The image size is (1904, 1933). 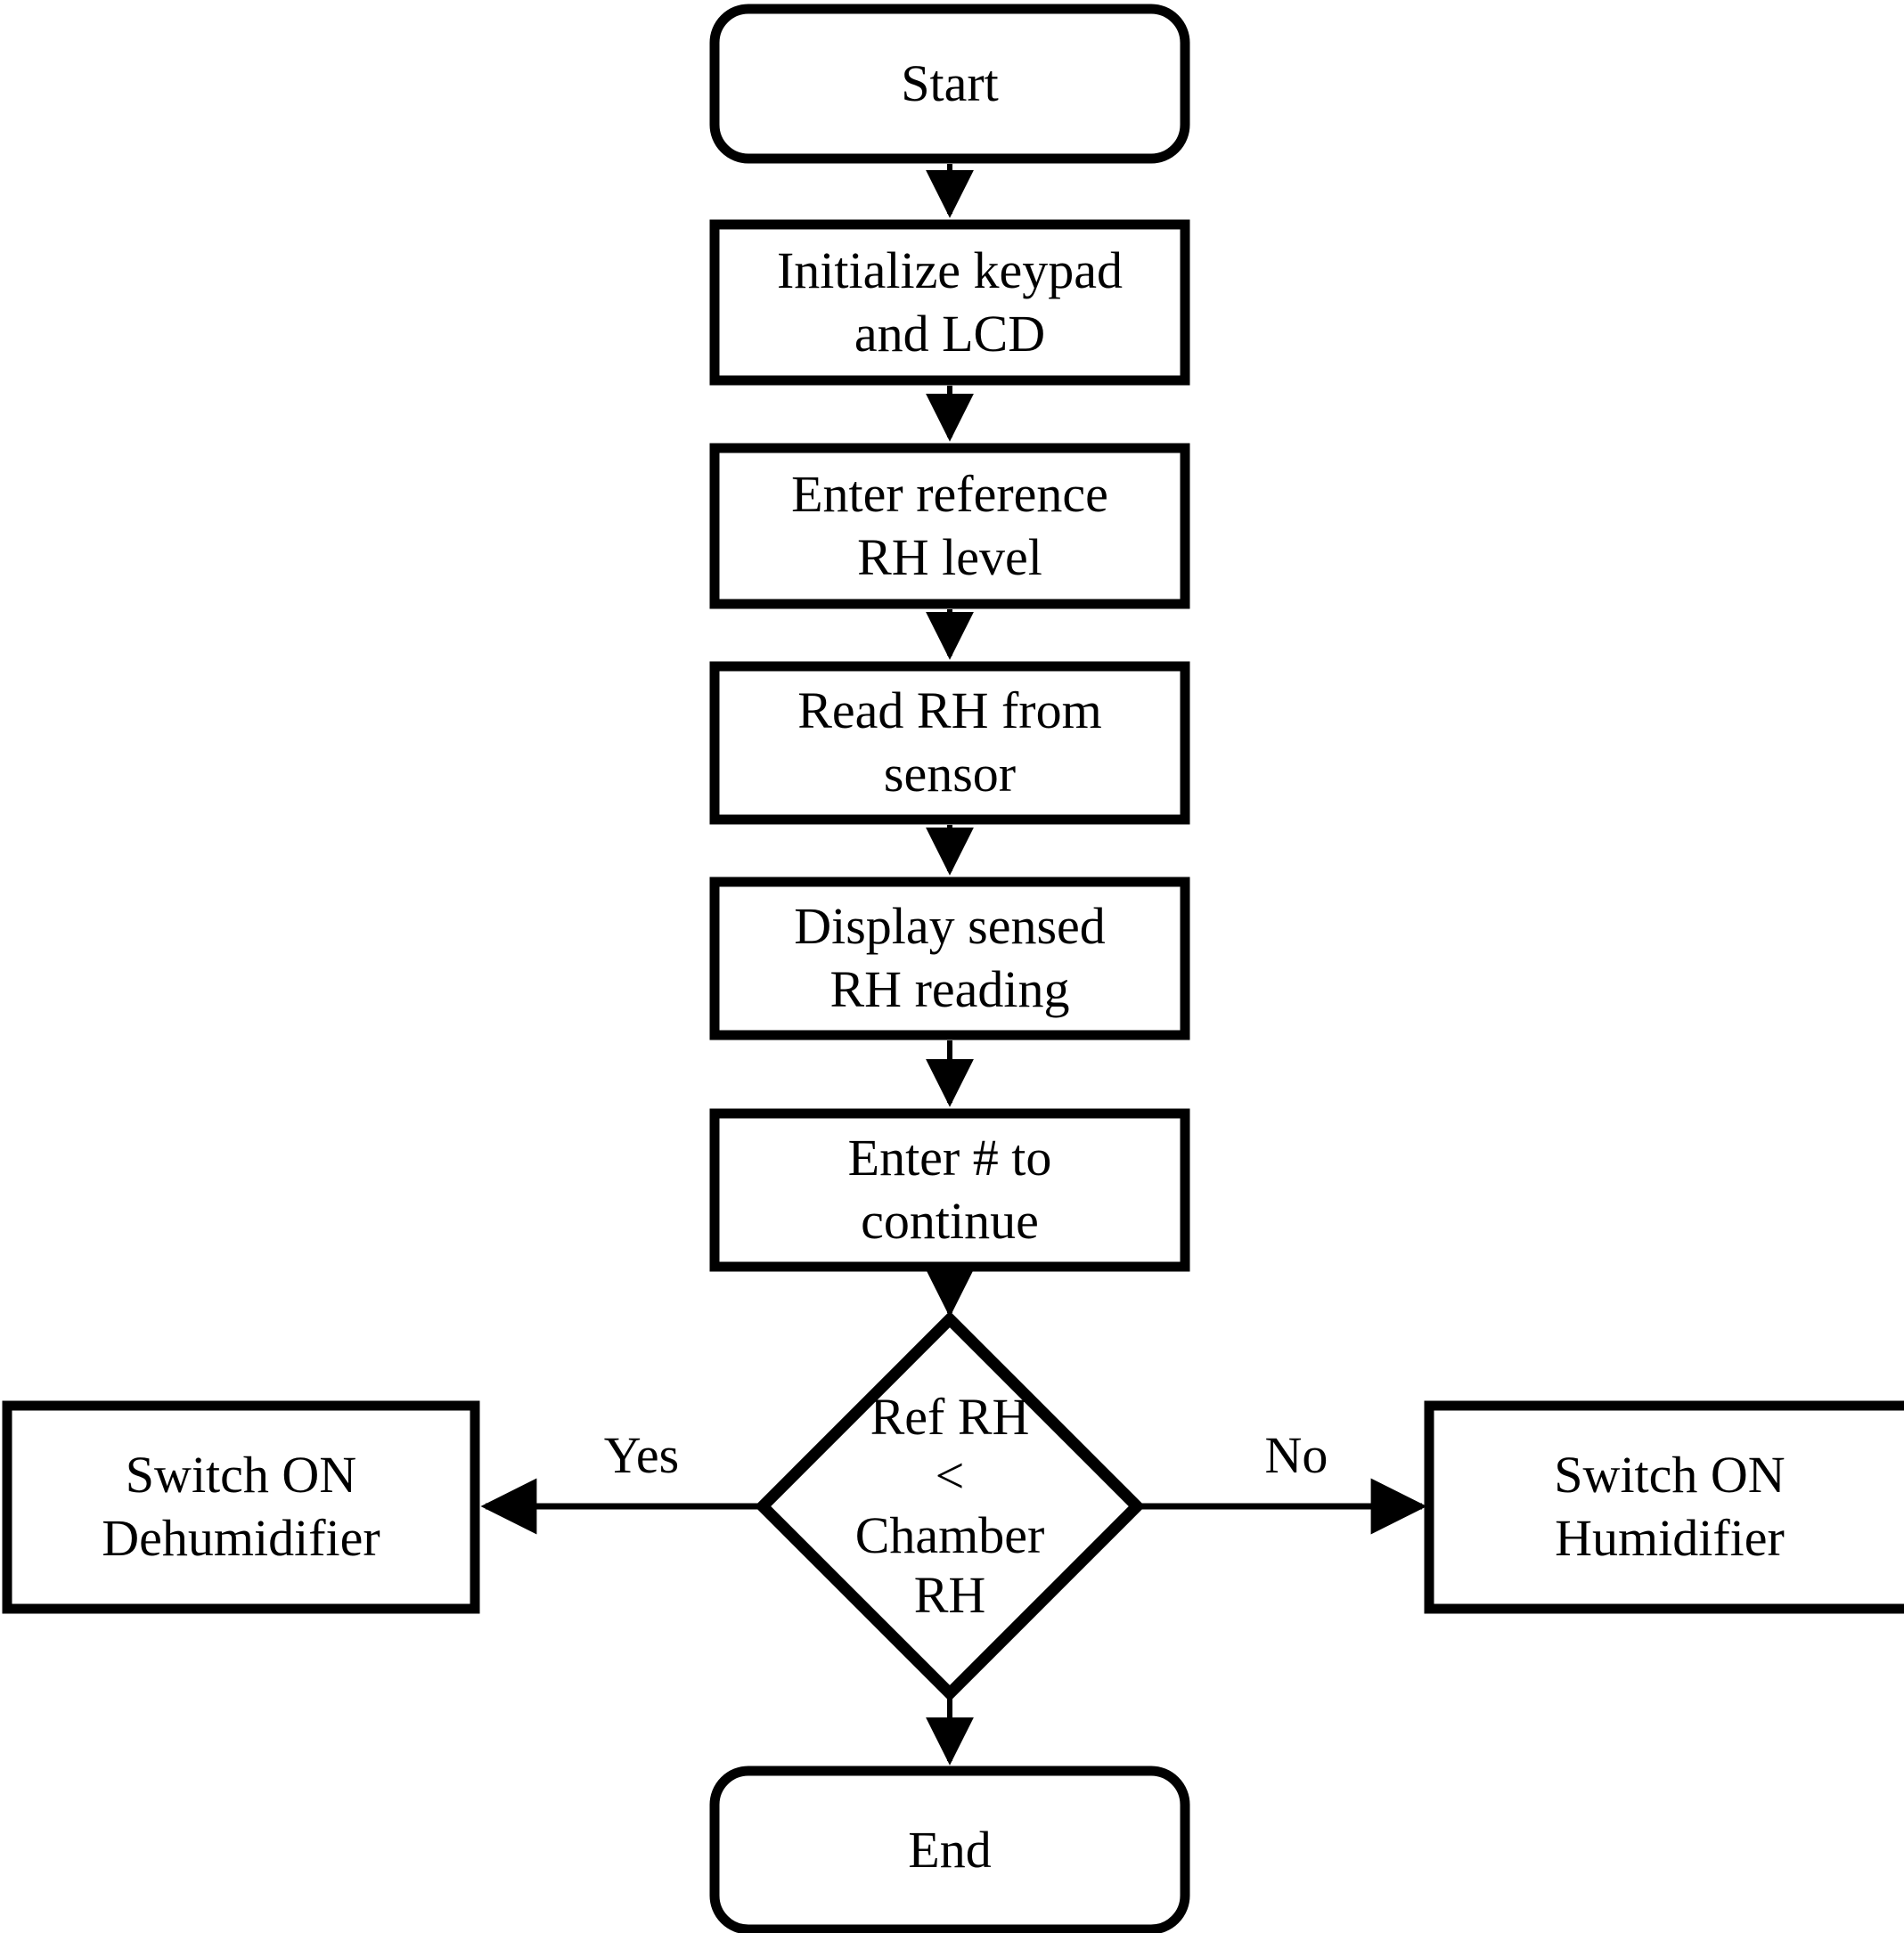 I want to click on node-shape-init, so click(x=949, y=302).